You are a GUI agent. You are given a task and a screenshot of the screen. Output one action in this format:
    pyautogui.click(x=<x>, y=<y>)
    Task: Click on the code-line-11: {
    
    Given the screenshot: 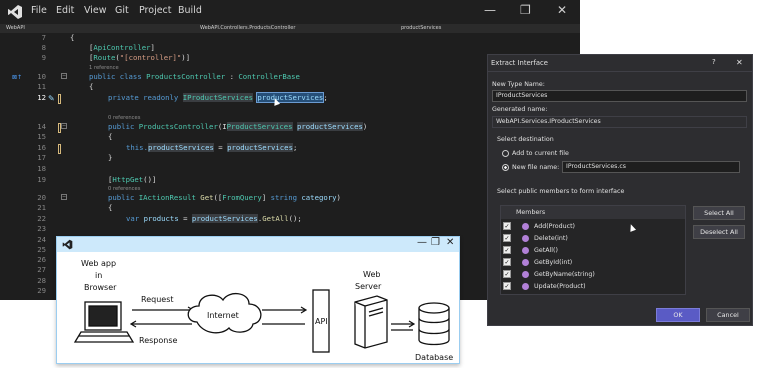 What is the action you would take?
    pyautogui.click(x=91, y=86)
    